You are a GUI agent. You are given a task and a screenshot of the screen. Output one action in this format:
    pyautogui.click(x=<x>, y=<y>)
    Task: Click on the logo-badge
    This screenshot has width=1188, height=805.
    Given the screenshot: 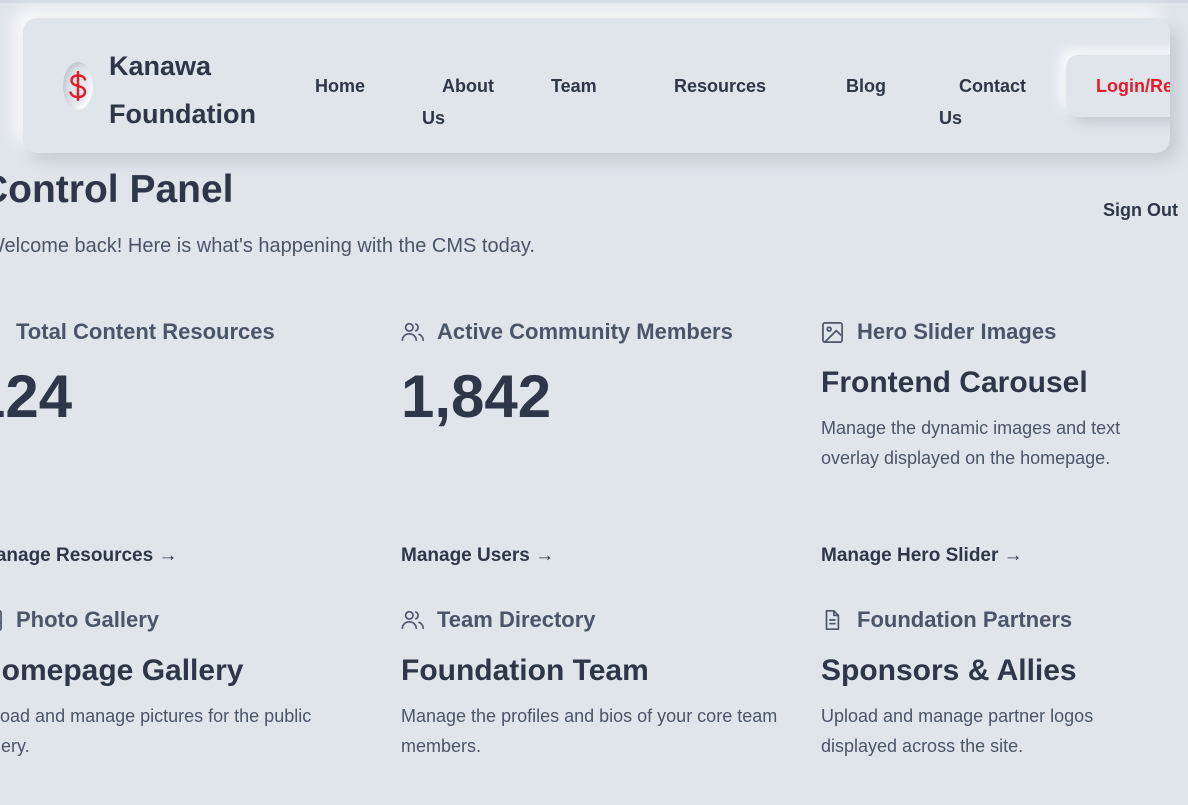 What is the action you would take?
    pyautogui.click(x=78, y=86)
    